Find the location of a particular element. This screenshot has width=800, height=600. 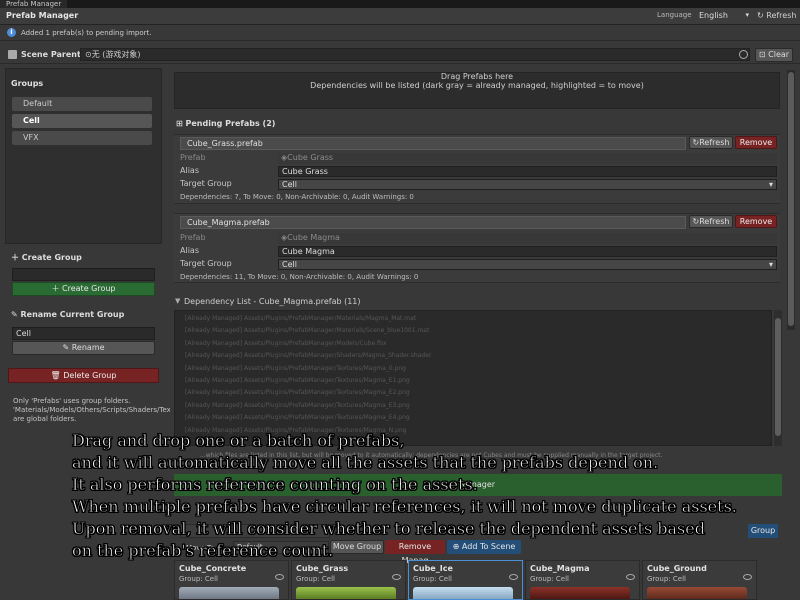

object-picker-icon is located at coordinates (743, 54).